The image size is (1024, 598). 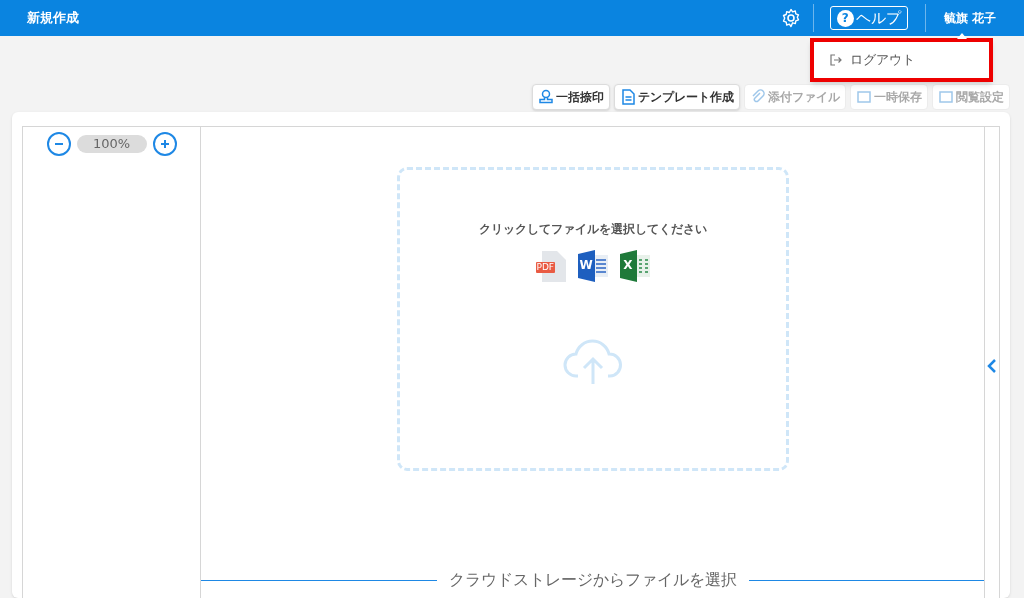 I want to click on paperclip-icon, so click(x=758, y=97).